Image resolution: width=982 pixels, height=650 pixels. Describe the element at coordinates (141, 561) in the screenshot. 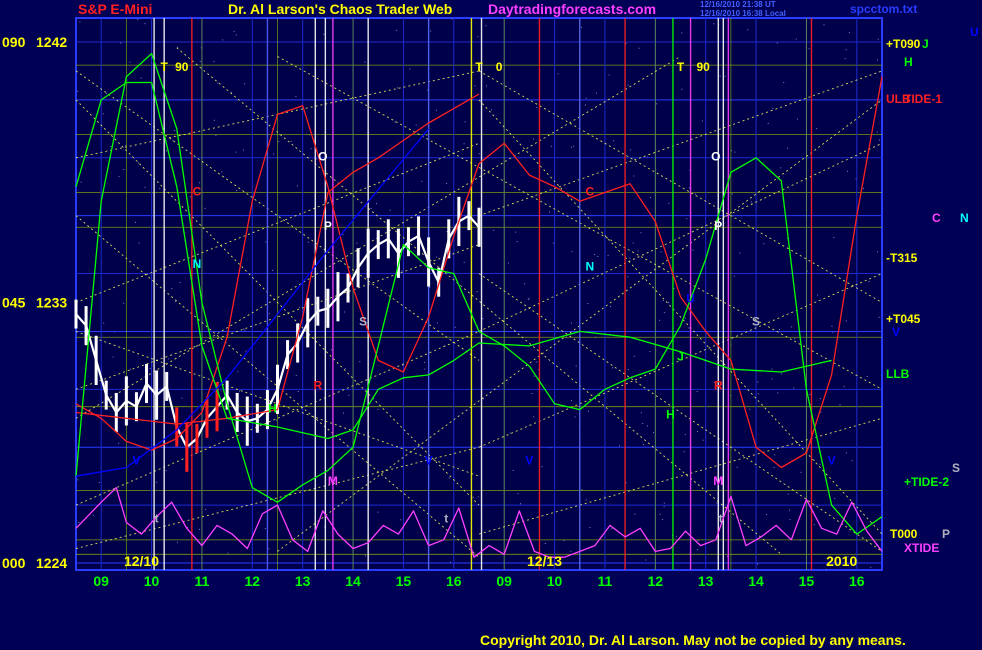

I see `date-label: 12/10` at that location.